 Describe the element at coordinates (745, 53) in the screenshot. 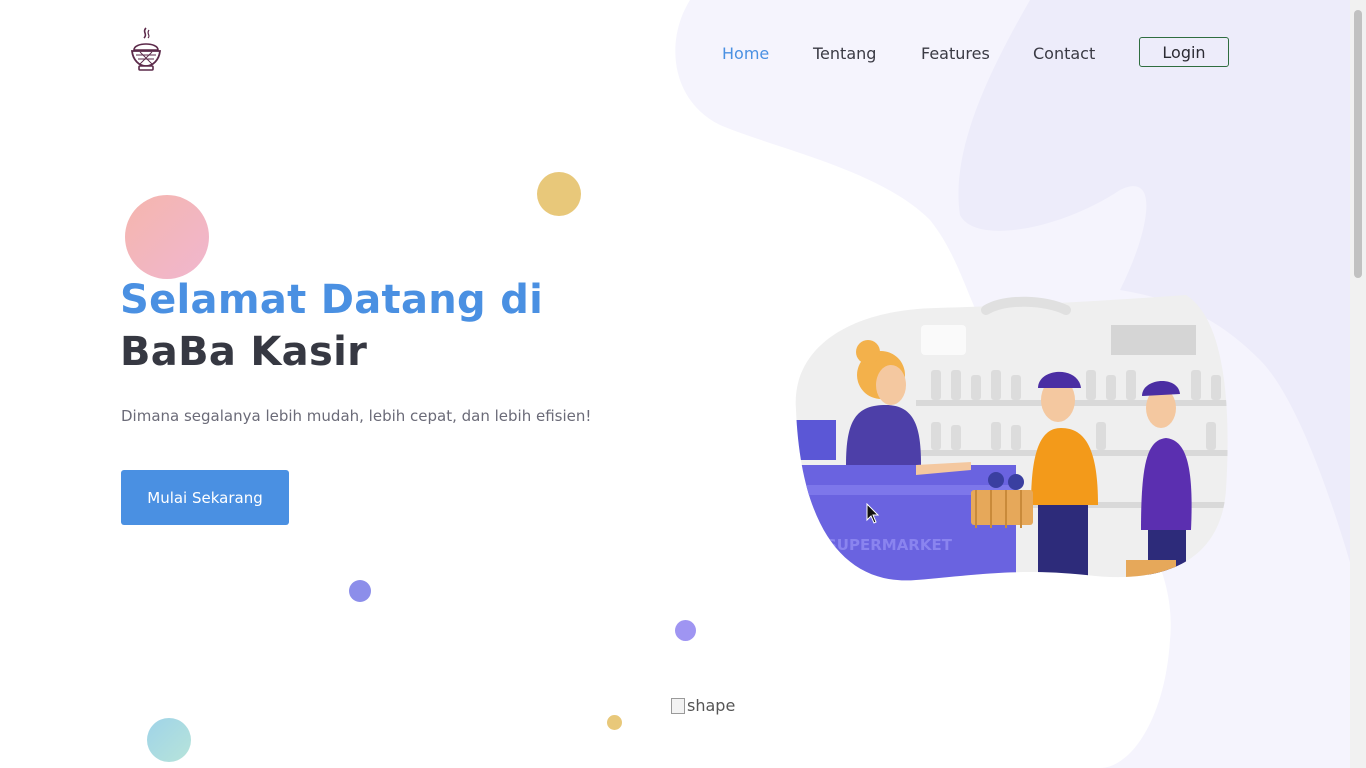

I see `nav-item-home: Home` at that location.